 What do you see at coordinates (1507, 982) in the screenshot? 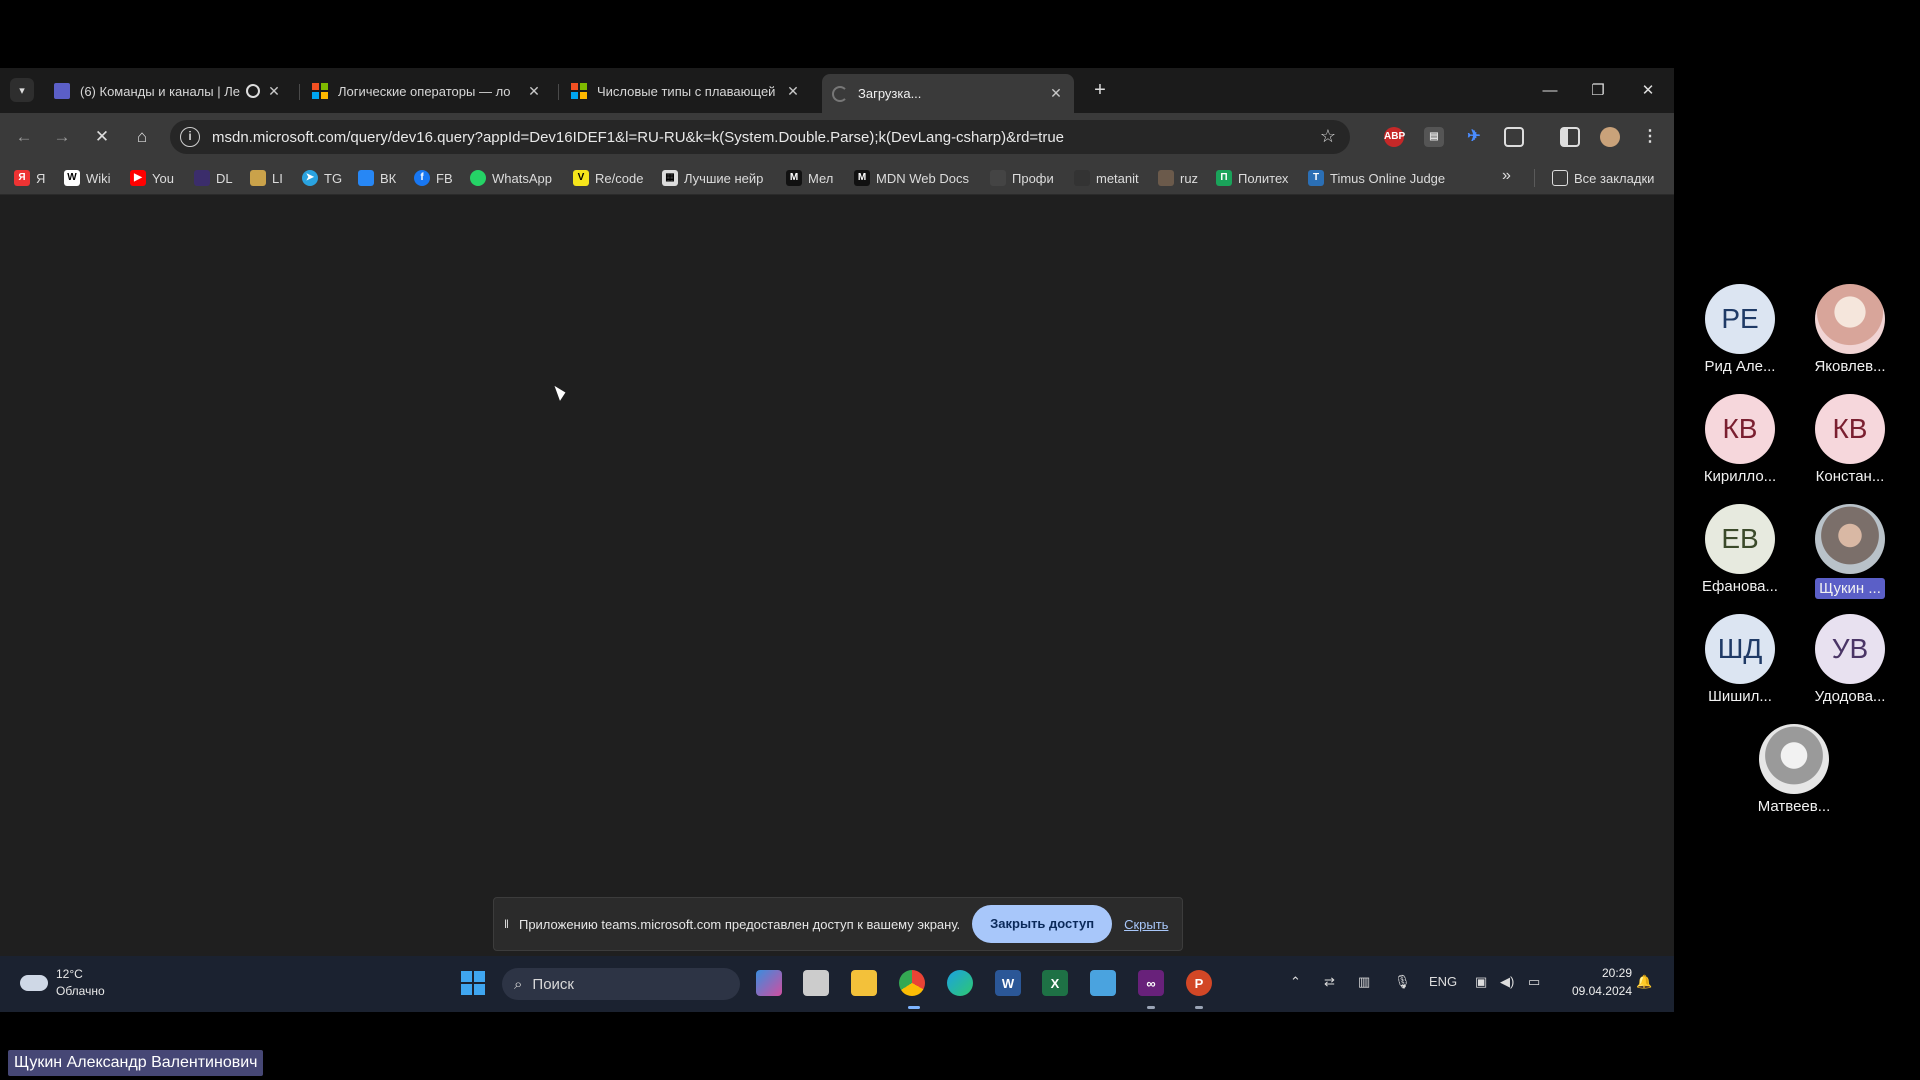
I see `volume-icon: ◀)` at bounding box center [1507, 982].